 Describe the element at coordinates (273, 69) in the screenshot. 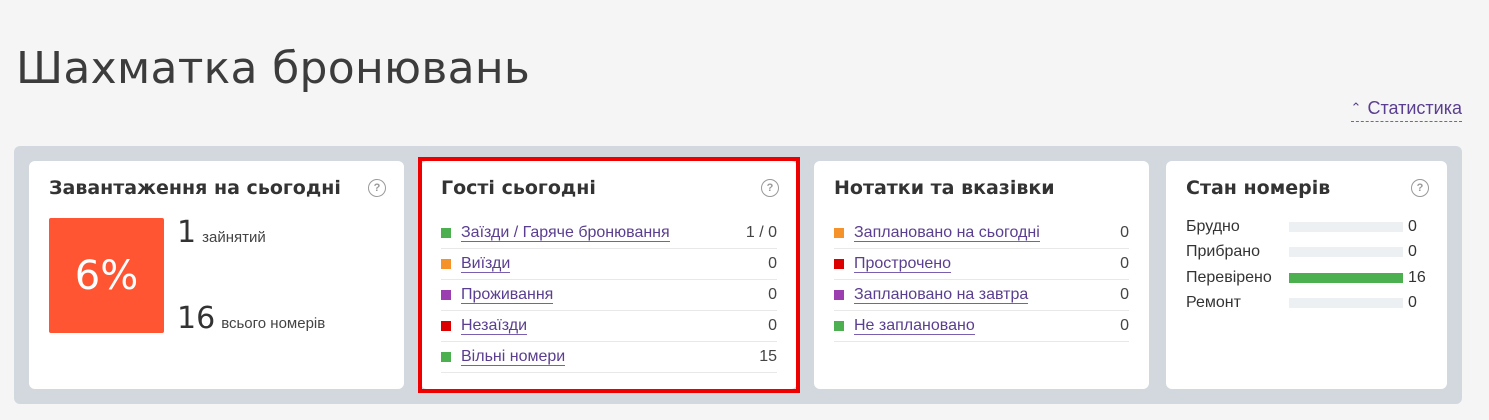

I see `page-title: Шахматка бронювань` at that location.